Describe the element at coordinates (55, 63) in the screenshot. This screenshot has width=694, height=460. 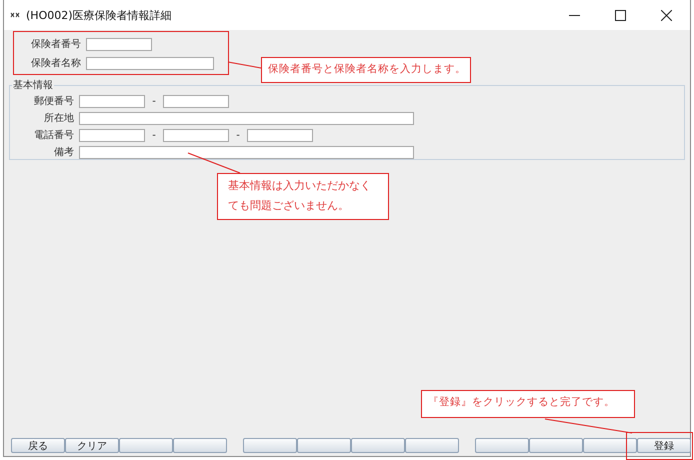
I see `field-label: 保険者名称` at that location.